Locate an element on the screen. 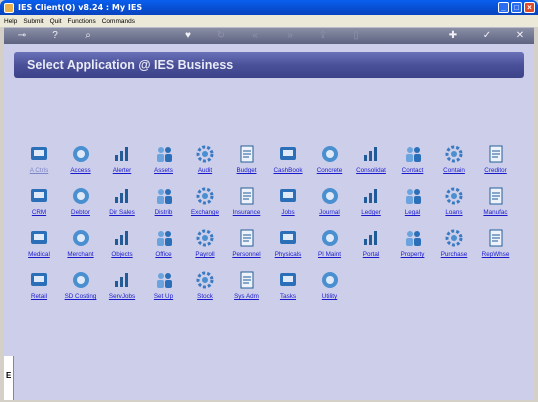  app-physicals: Physicals is located at coordinates (288, 248).